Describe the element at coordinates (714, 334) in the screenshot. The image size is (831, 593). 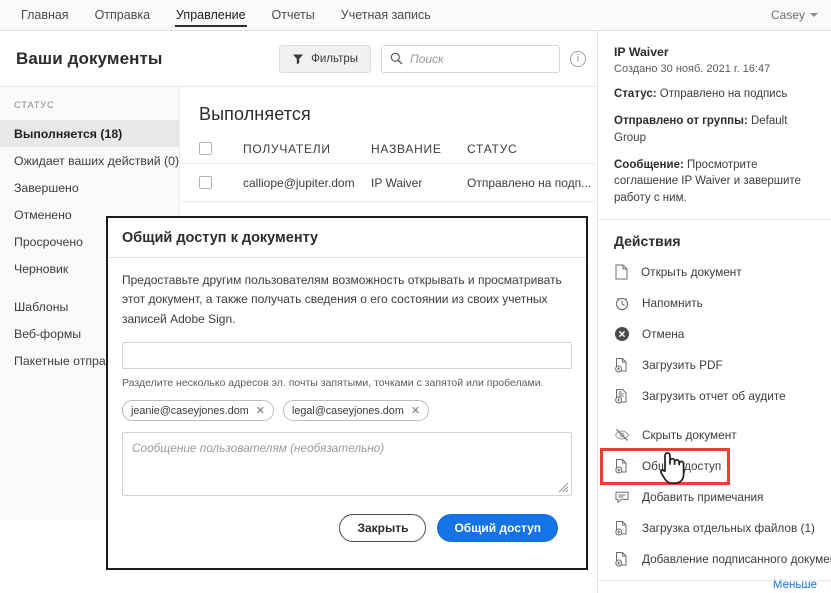
I see `action-cancel: Отмена` at that location.